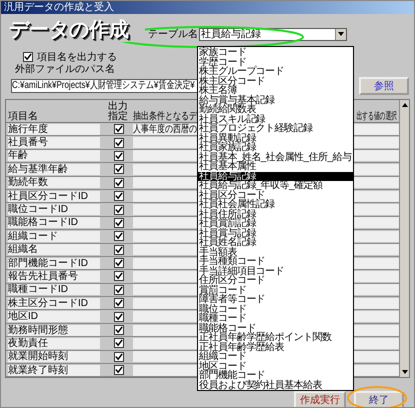  Describe the element at coordinates (54, 263) in the screenshot. I see `field-name-cell: 部門機能コードID` at that location.